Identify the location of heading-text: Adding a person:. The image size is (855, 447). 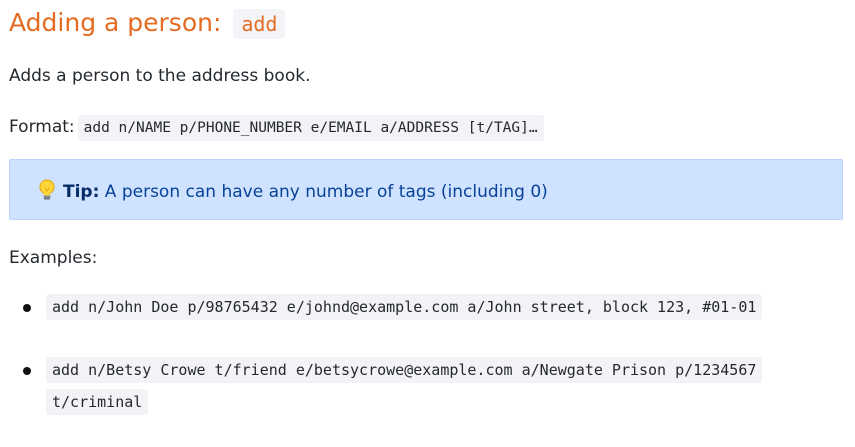
(115, 22).